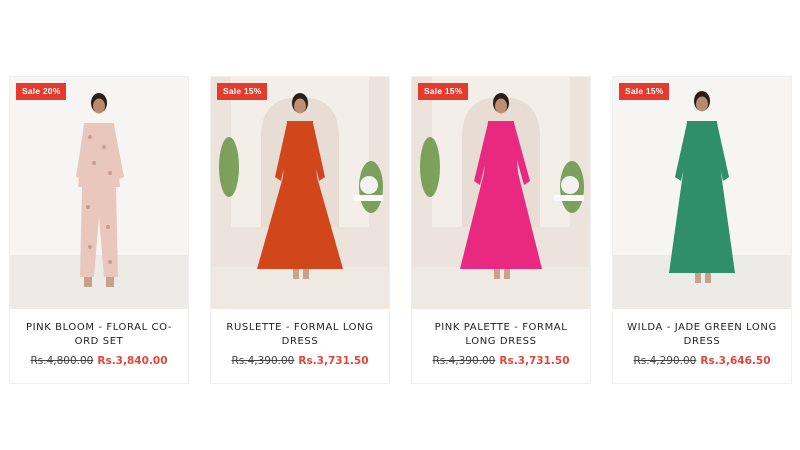  I want to click on sale-price: Rs.3,840.00, so click(132, 361).